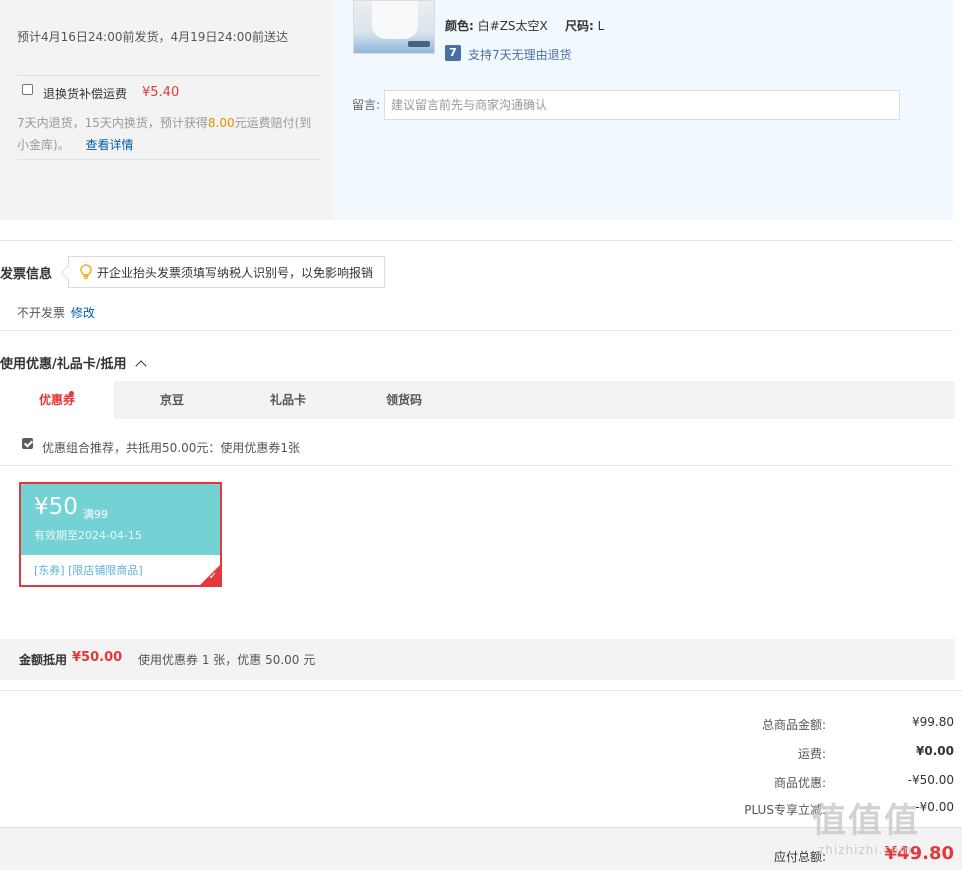 The image size is (962, 870). What do you see at coordinates (43, 660) in the screenshot?
I see `deduct-label: 金额抵用` at bounding box center [43, 660].